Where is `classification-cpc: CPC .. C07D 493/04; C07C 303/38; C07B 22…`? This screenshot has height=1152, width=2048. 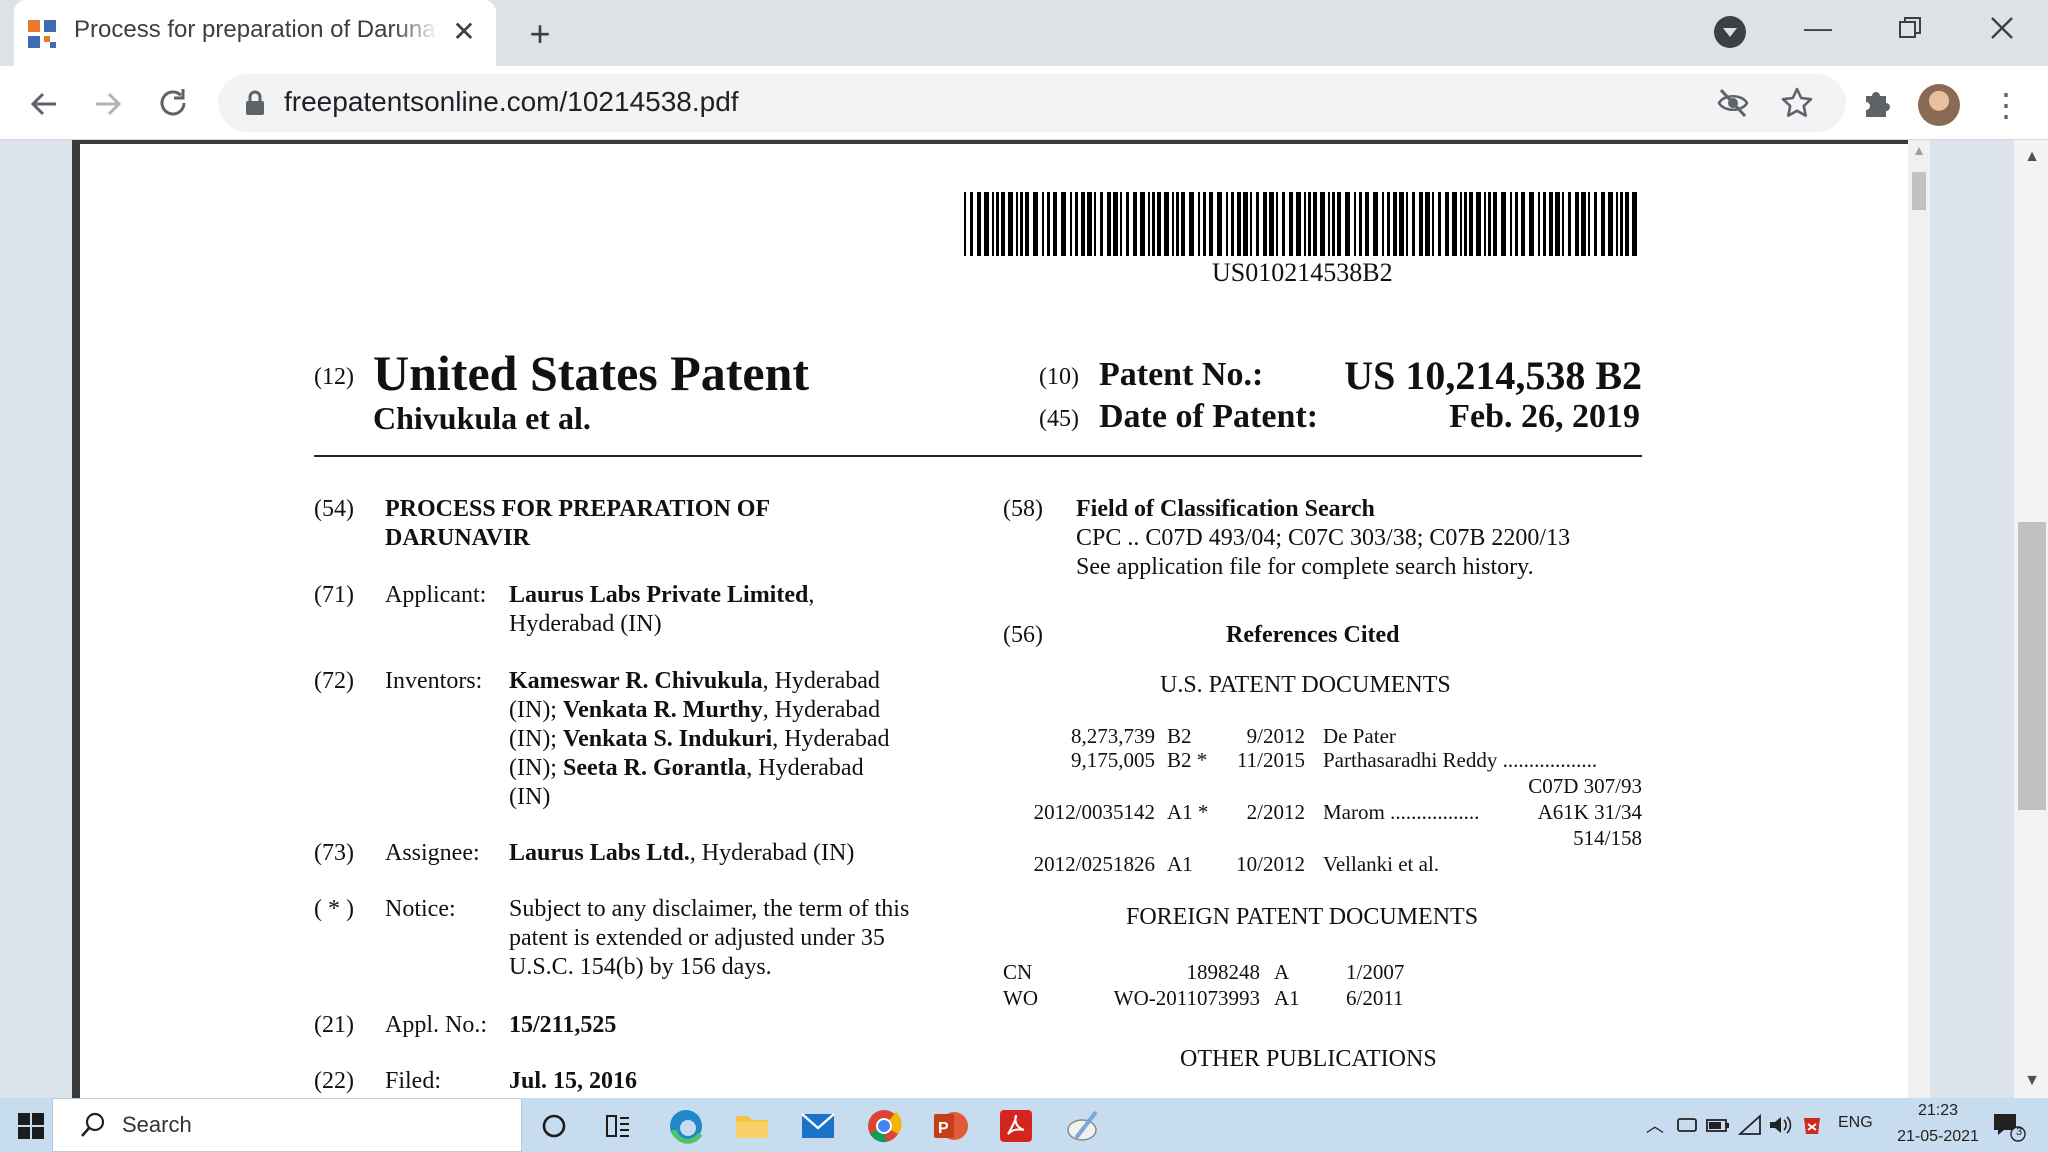 classification-cpc: CPC .. C07D 493/04; C07C 303/38; C07B 22… is located at coordinates (1323, 538).